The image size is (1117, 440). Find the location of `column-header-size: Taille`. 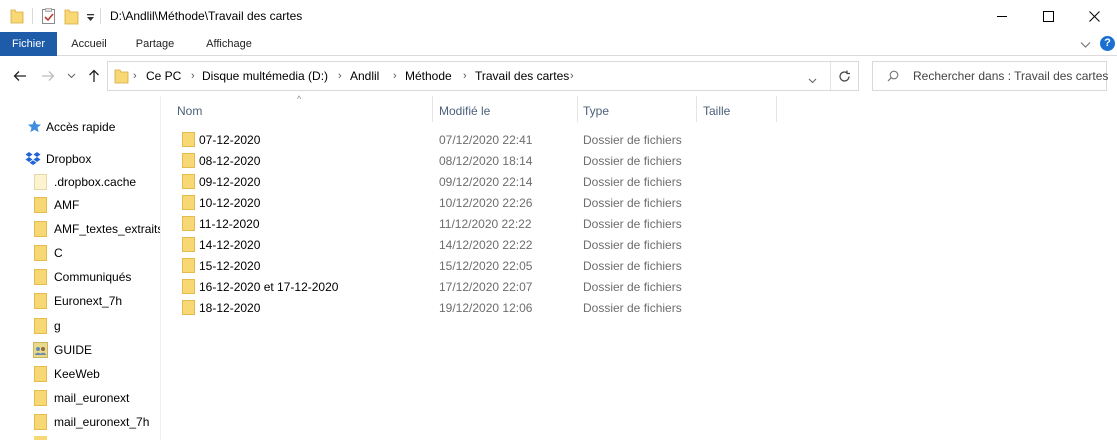

column-header-size: Taille is located at coordinates (737, 109).